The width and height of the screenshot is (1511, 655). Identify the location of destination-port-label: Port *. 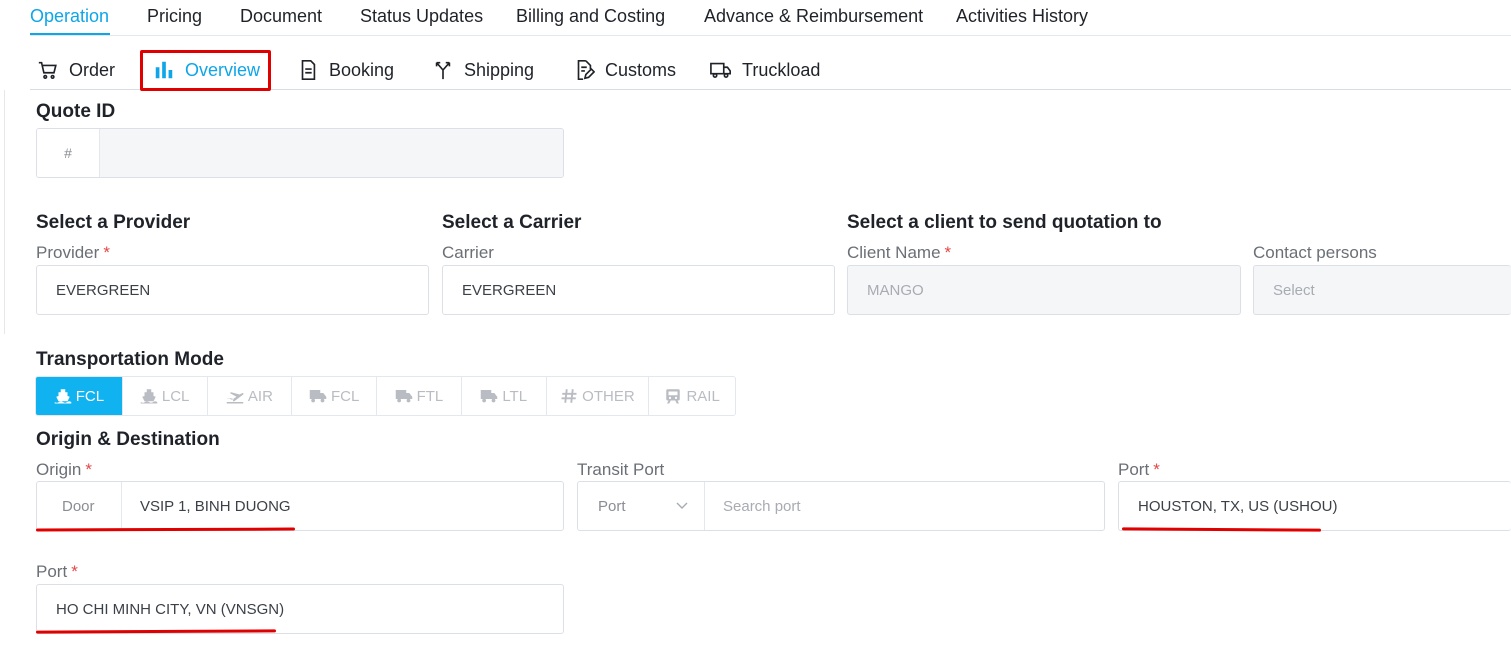
(1139, 469).